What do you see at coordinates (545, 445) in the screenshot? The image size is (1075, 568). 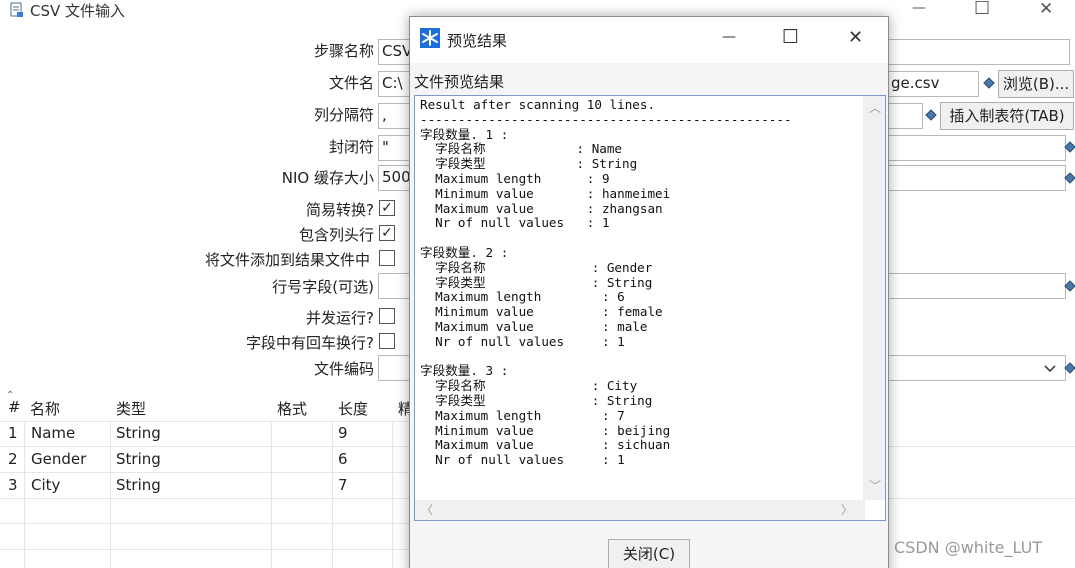 I see `preview-result-line: Maximum value : sichuan` at bounding box center [545, 445].